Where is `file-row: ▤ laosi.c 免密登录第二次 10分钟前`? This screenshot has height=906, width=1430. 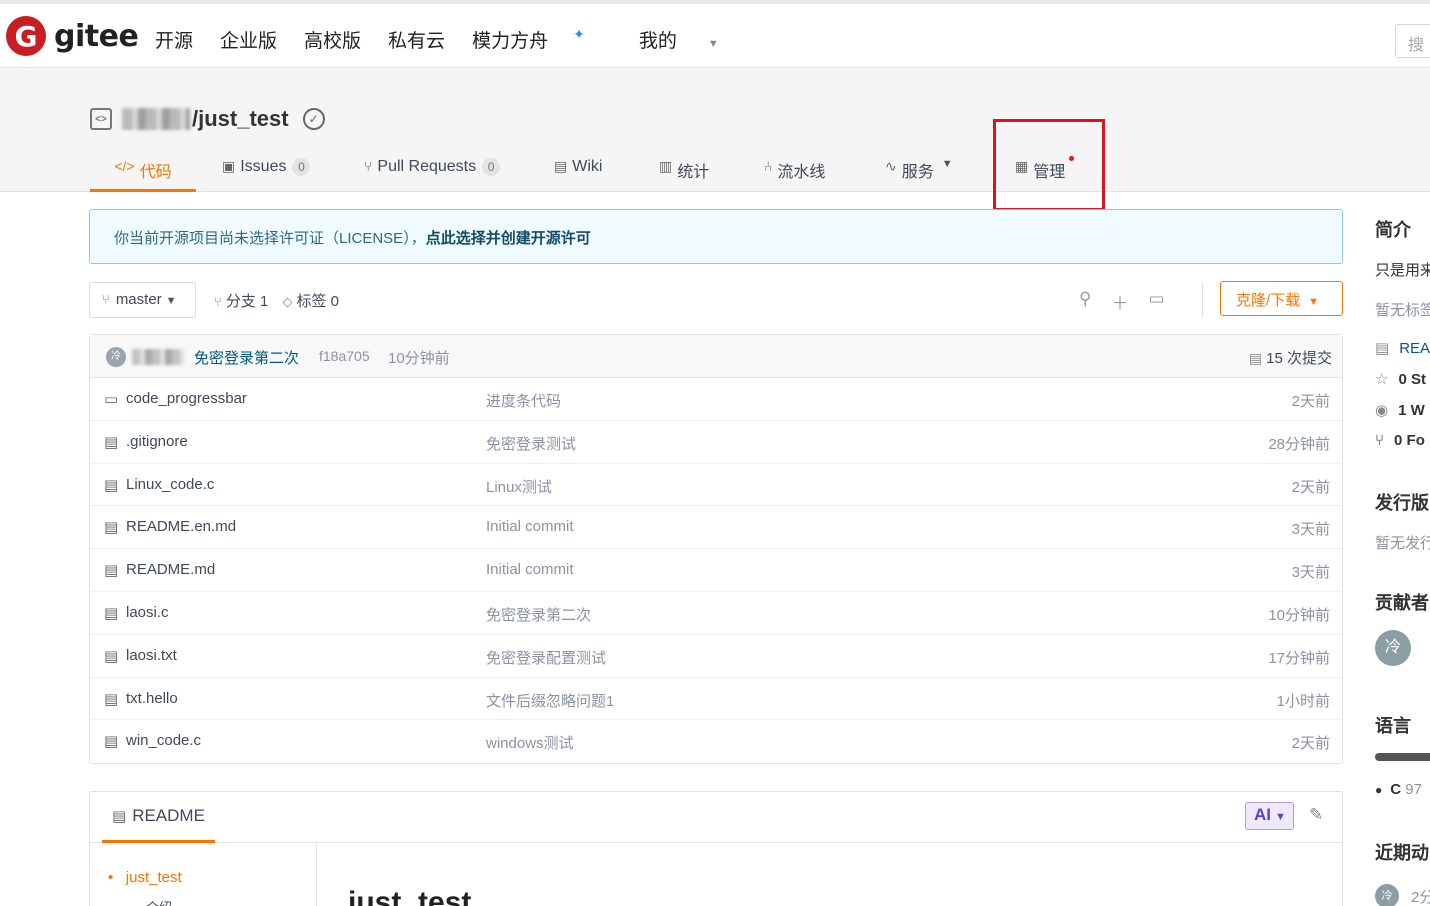
file-row: ▤ laosi.c 免密登录第二次 10分钟前 is located at coordinates (716, 613).